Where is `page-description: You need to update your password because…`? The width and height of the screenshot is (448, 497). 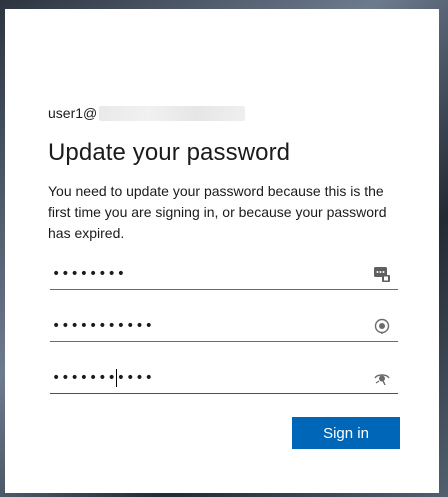 page-description: You need to update your password because… is located at coordinates (217, 212).